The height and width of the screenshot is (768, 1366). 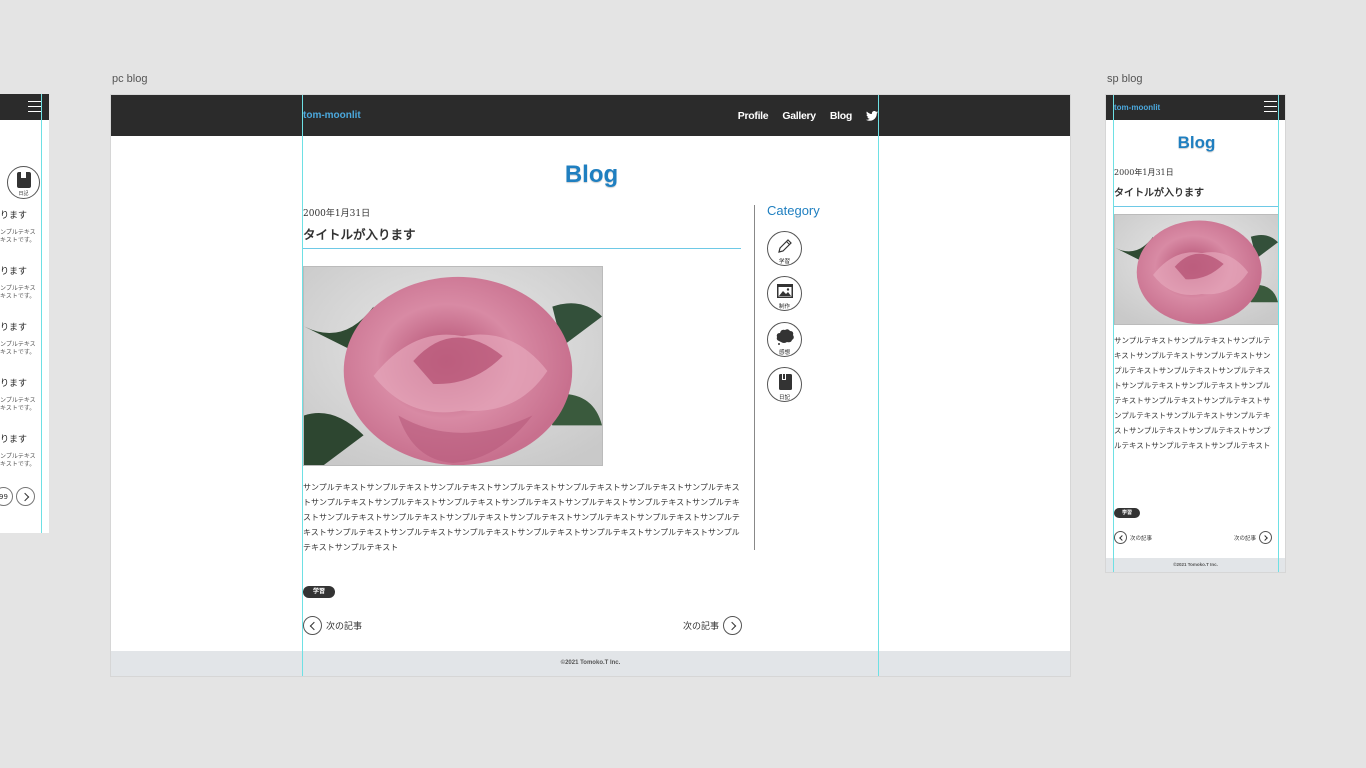 I want to click on category-study-button: 学習, so click(x=784, y=248).